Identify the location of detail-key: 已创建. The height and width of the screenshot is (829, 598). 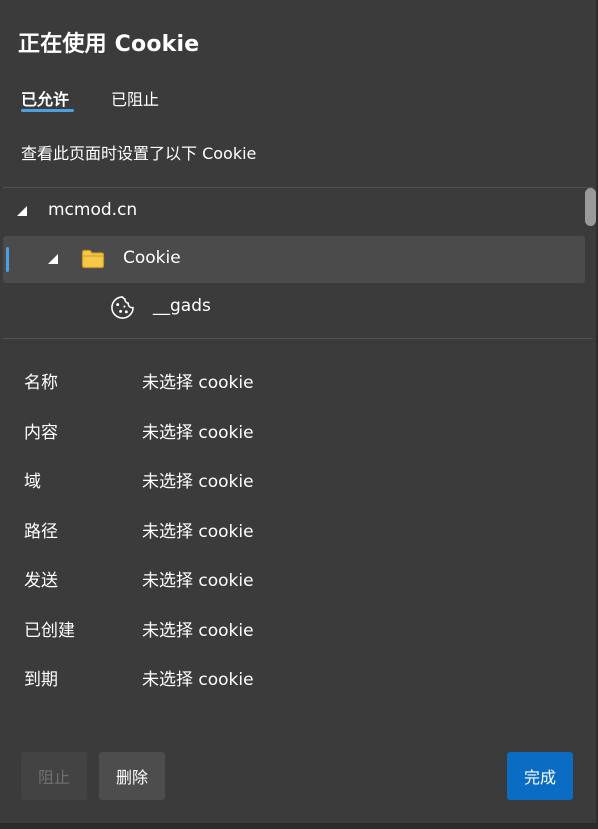
(49, 630).